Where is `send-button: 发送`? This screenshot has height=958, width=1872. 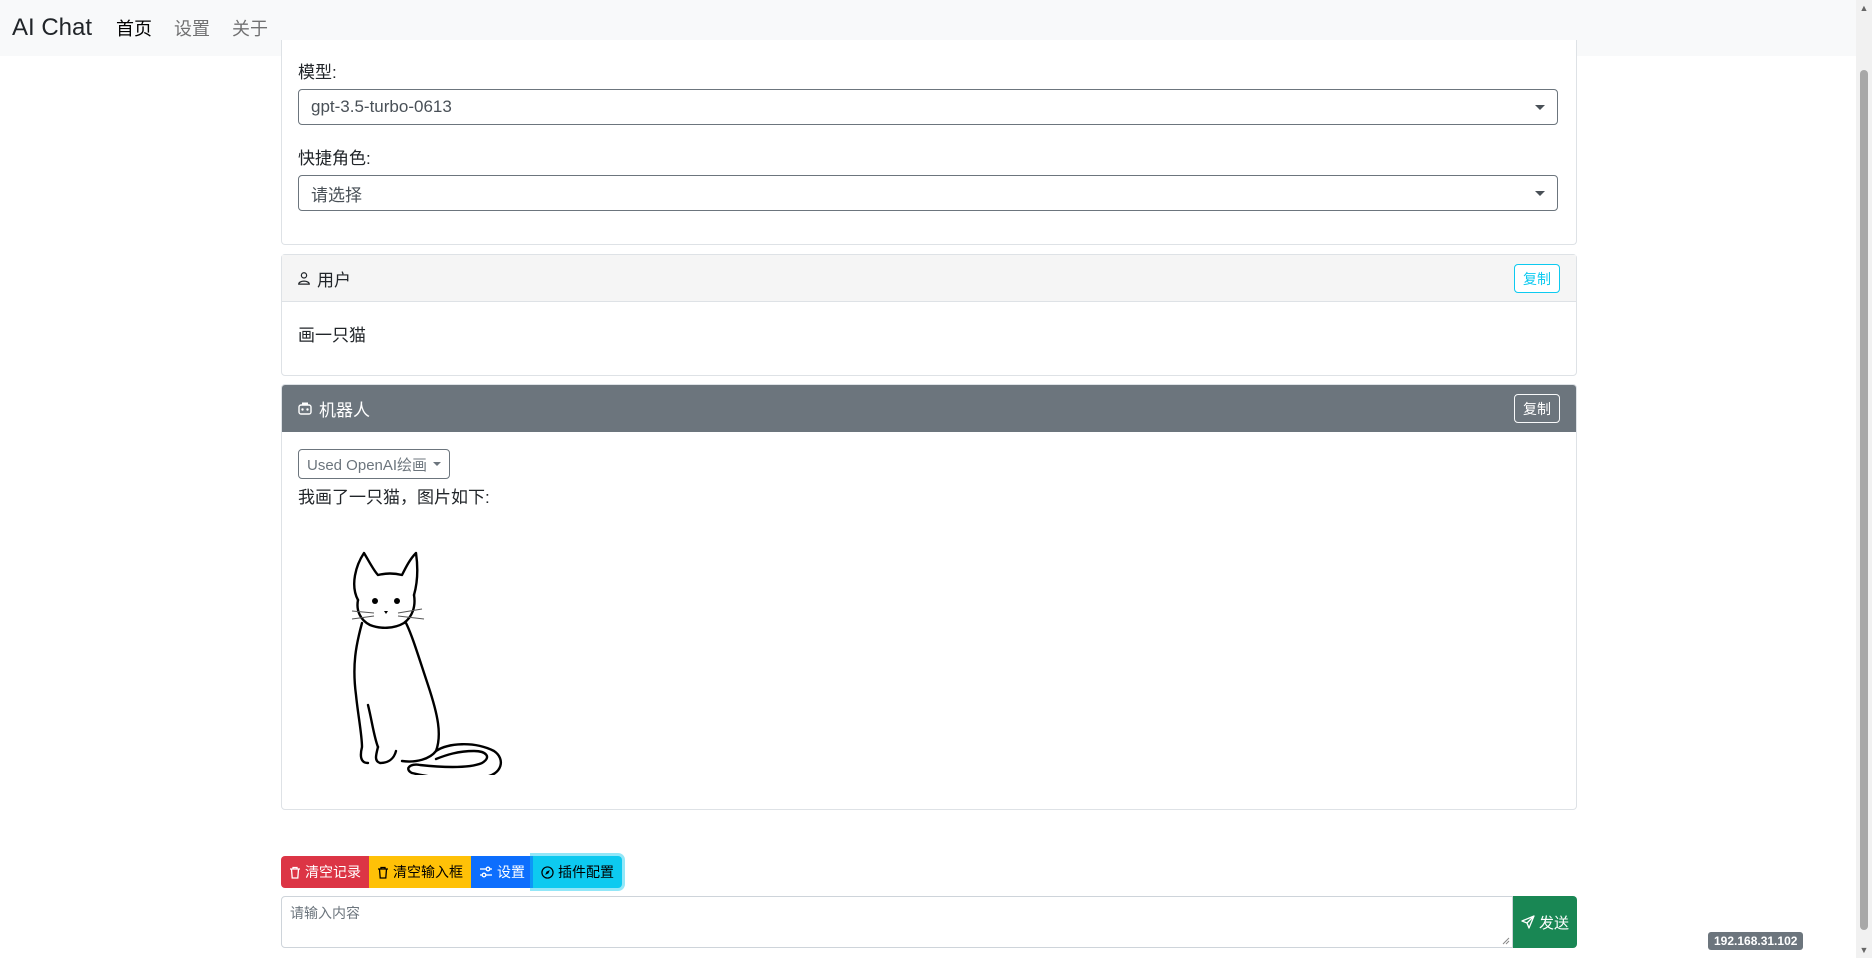 send-button: 发送 is located at coordinates (1545, 922).